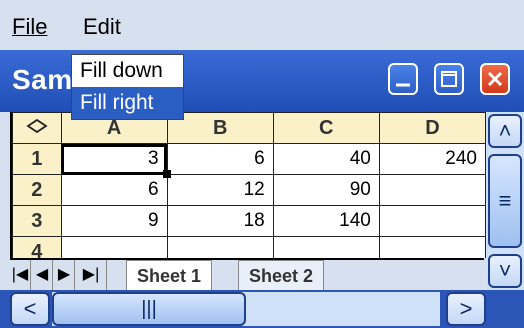 This screenshot has height=328, width=524. I want to click on edit-menu-dropdown: Fill down Fill right, so click(127, 87).